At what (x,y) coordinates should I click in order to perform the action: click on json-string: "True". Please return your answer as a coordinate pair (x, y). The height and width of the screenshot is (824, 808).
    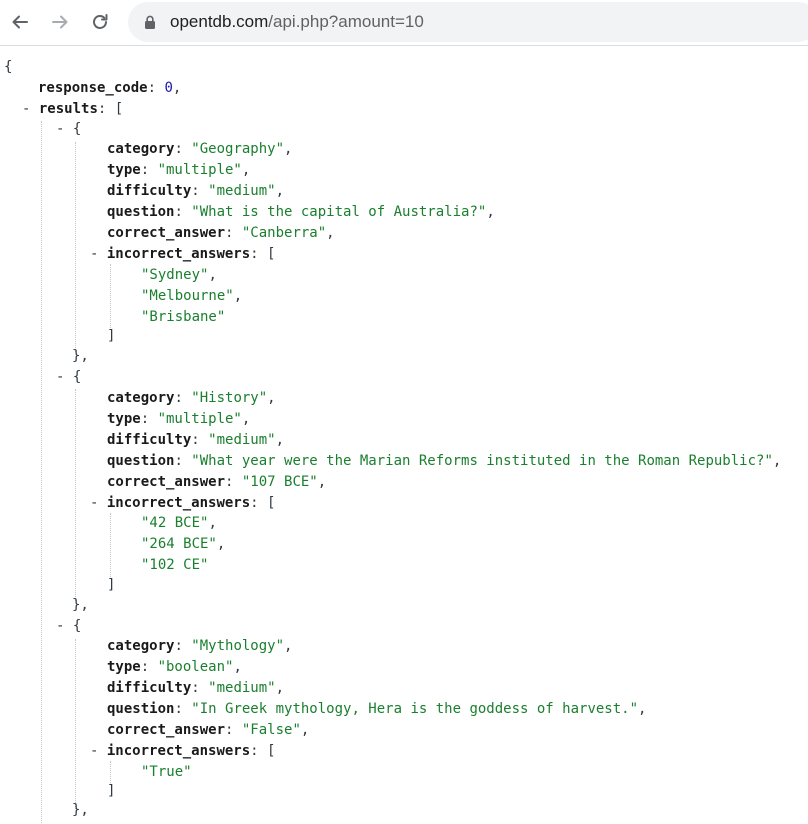
    Looking at the image, I should click on (166, 772).